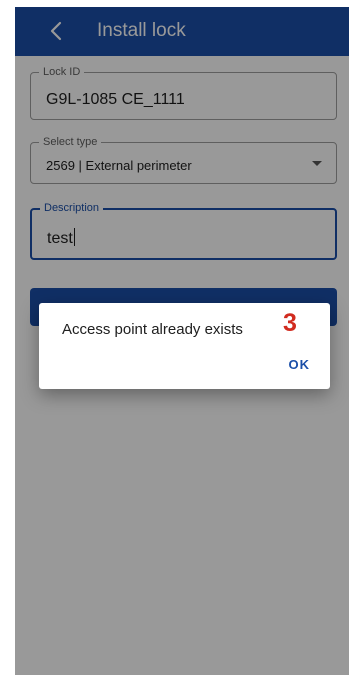 The width and height of the screenshot is (351, 675). What do you see at coordinates (300, 364) in the screenshot?
I see `ok-button: OK` at bounding box center [300, 364].